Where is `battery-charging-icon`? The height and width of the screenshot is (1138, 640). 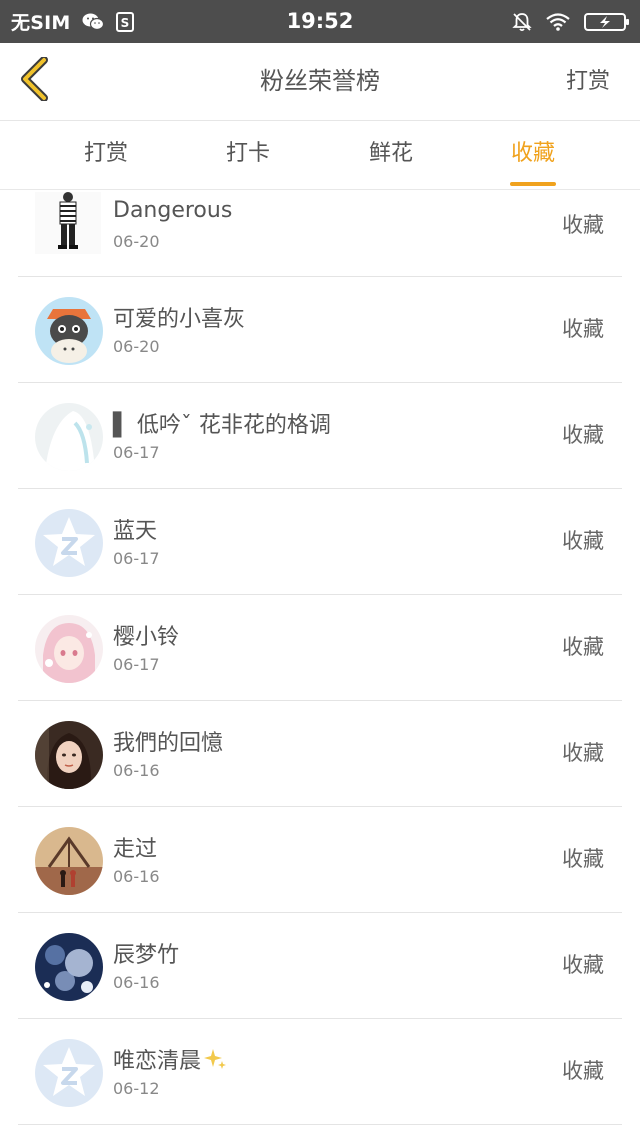 battery-charging-icon is located at coordinates (607, 22).